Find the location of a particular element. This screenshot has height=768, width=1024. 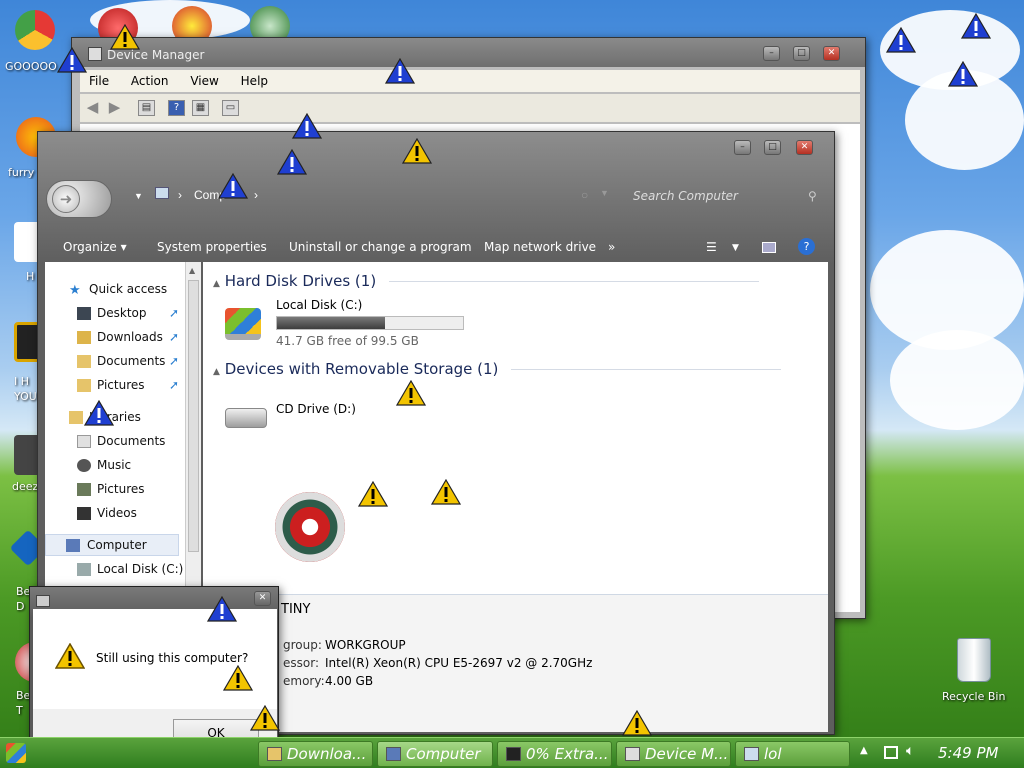

details-grid-icon: ▦ is located at coordinates (200, 108).